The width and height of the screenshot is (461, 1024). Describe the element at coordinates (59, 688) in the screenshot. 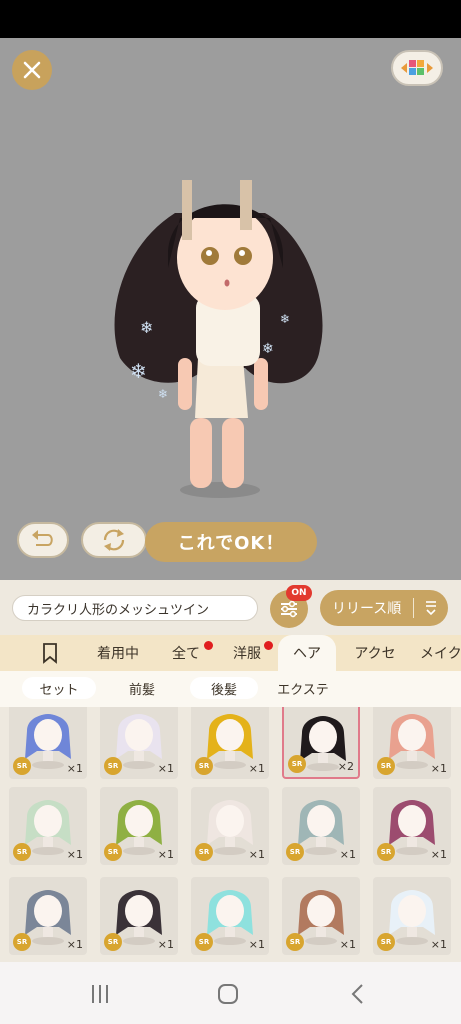

I see `subtab-set: セット` at that location.